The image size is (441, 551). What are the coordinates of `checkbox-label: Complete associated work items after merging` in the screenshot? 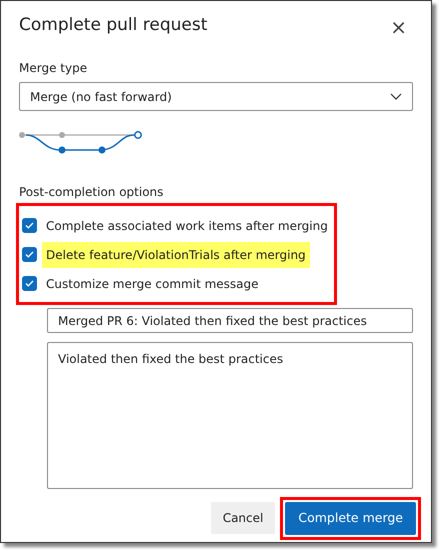 It's located at (187, 226).